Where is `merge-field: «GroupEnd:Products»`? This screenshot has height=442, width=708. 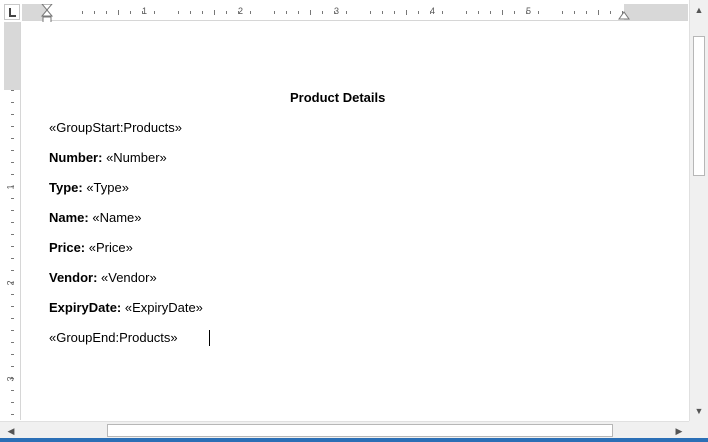
merge-field: «GroupEnd:Products» is located at coordinates (113, 337).